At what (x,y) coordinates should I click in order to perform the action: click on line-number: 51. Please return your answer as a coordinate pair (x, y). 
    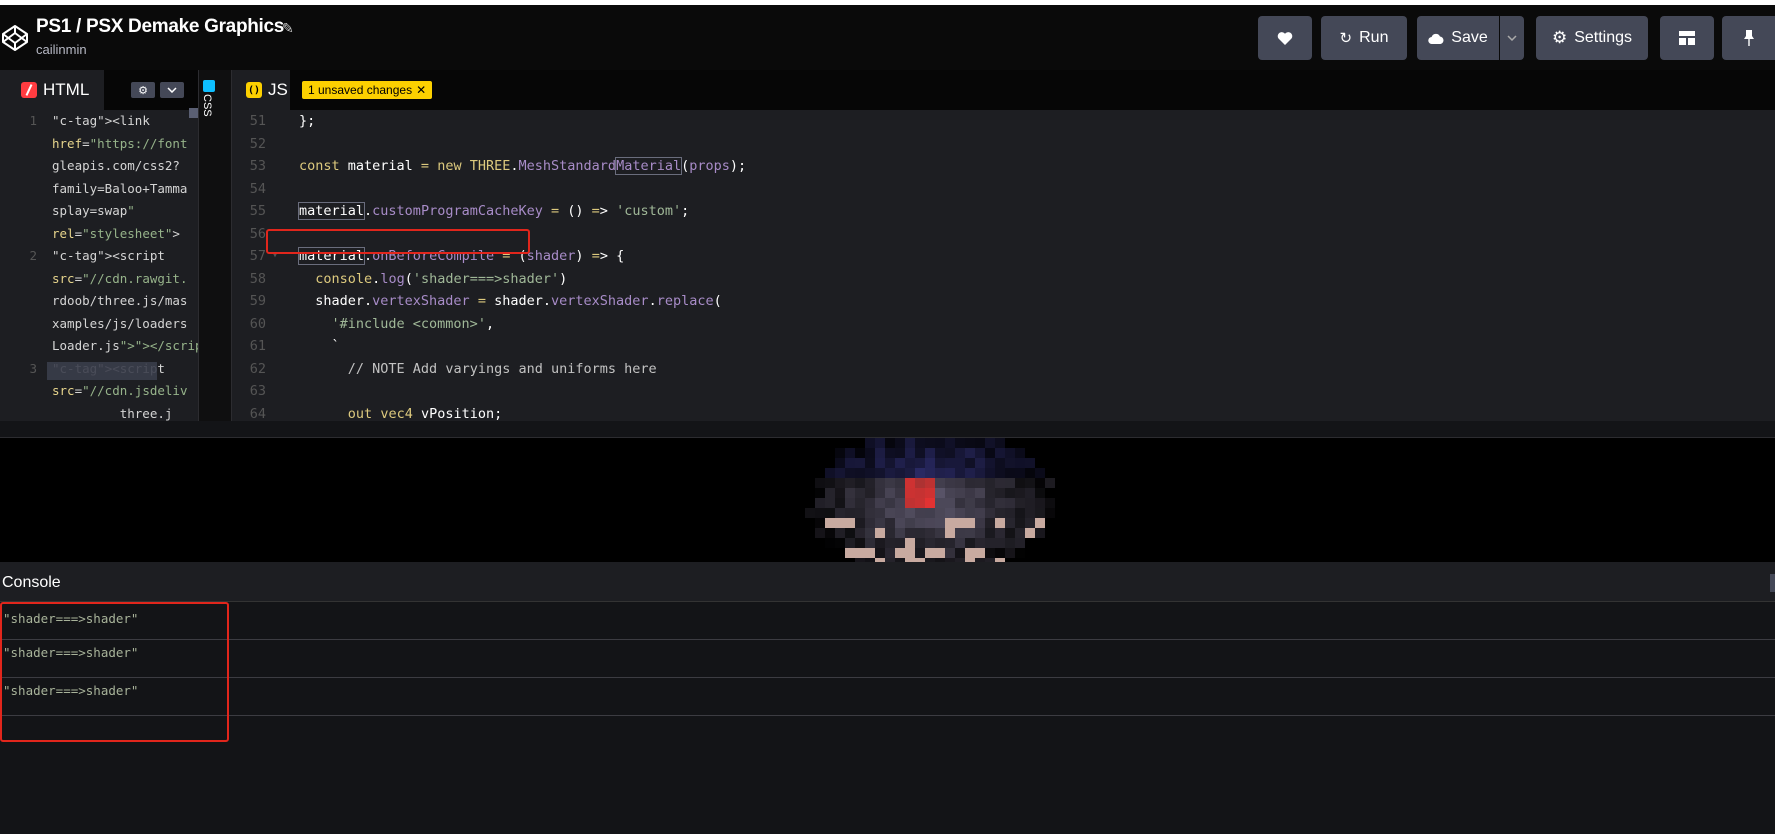
    Looking at the image, I should click on (257, 121).